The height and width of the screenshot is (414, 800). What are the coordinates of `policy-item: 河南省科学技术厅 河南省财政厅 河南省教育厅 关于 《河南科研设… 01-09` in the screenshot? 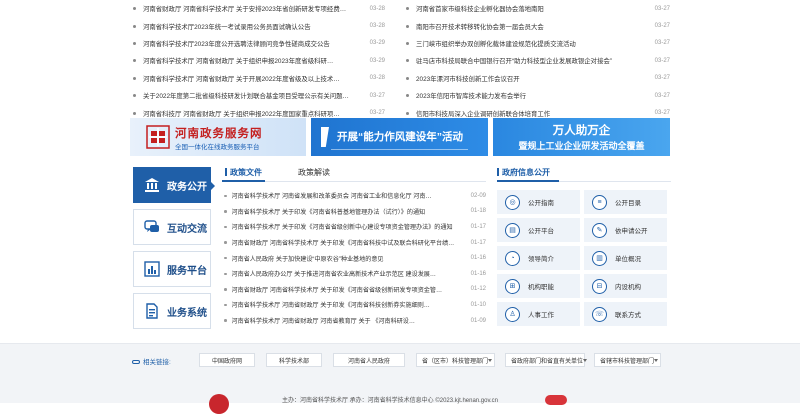 It's located at (354, 321).